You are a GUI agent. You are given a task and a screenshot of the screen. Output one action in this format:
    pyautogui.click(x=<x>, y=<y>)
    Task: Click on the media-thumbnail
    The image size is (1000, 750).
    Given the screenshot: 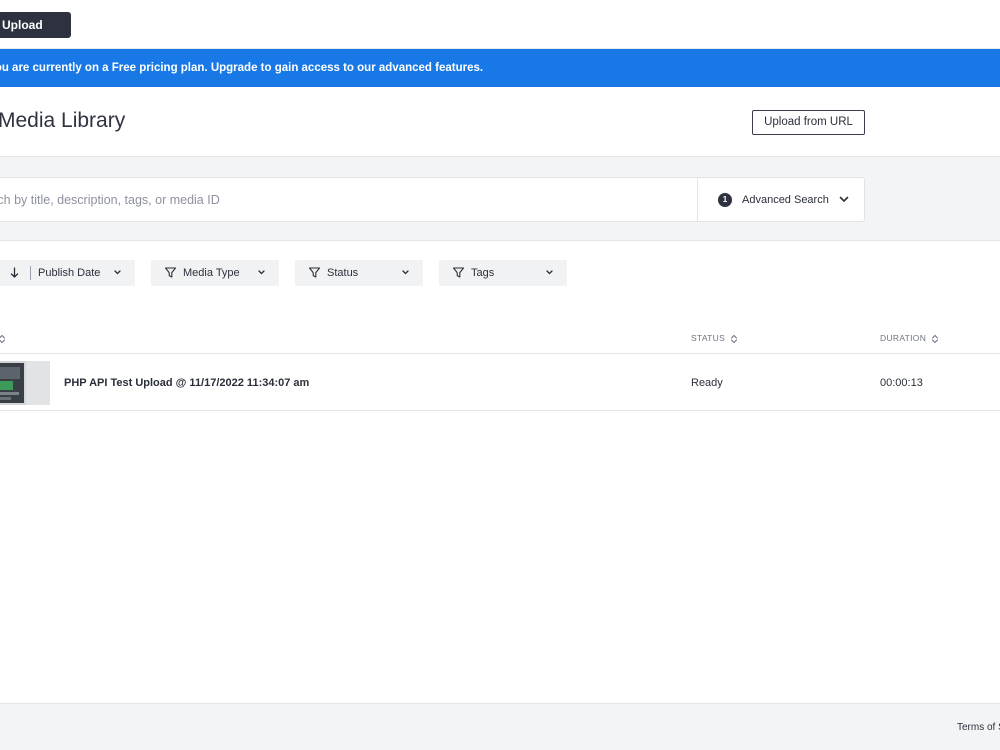 What is the action you would take?
    pyautogui.click(x=25, y=383)
    